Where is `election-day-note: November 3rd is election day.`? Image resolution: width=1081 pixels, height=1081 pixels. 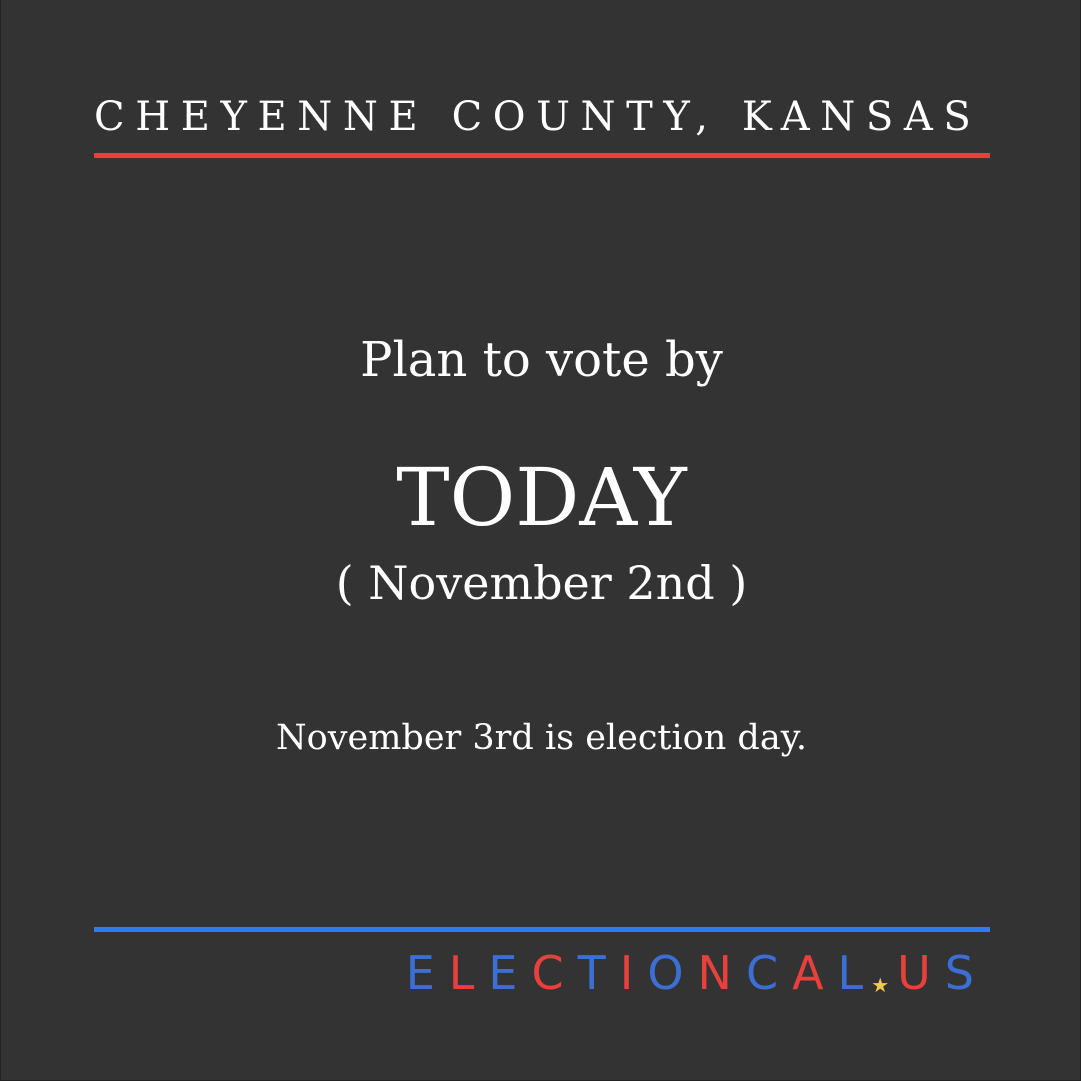
election-day-note: November 3rd is election day. is located at coordinates (541, 738).